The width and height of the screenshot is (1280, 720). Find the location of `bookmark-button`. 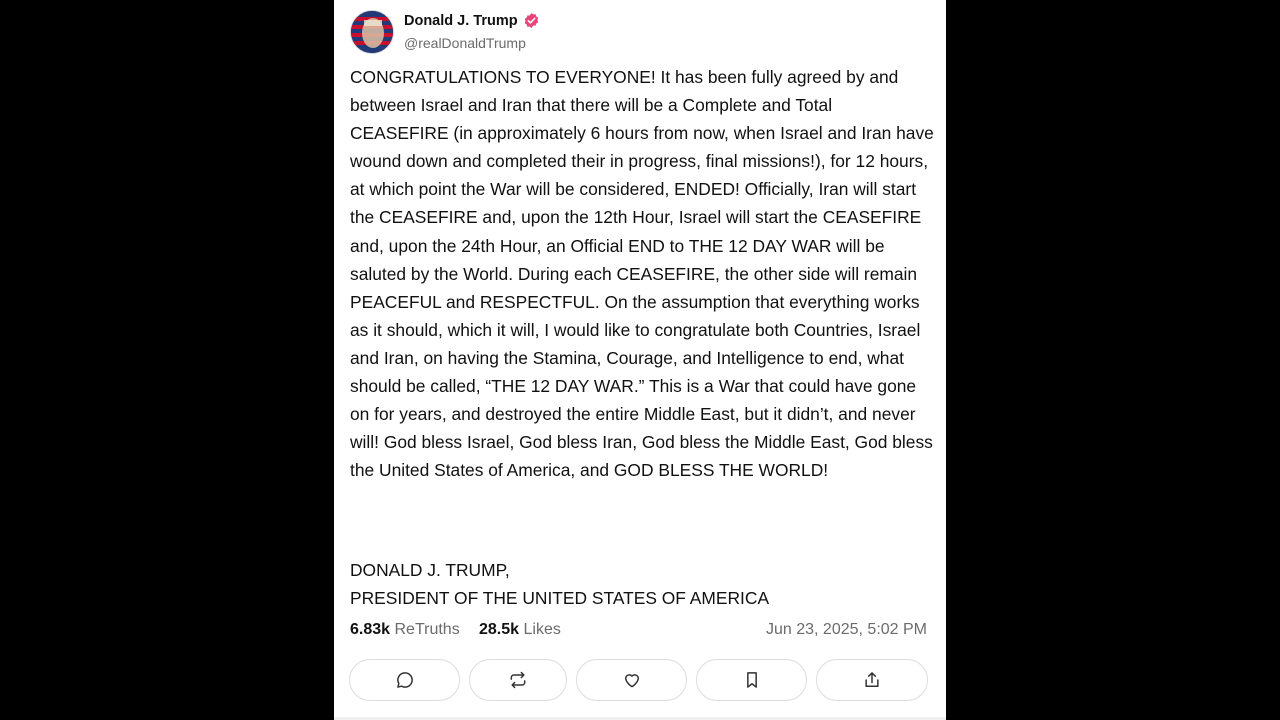

bookmark-button is located at coordinates (751, 680).